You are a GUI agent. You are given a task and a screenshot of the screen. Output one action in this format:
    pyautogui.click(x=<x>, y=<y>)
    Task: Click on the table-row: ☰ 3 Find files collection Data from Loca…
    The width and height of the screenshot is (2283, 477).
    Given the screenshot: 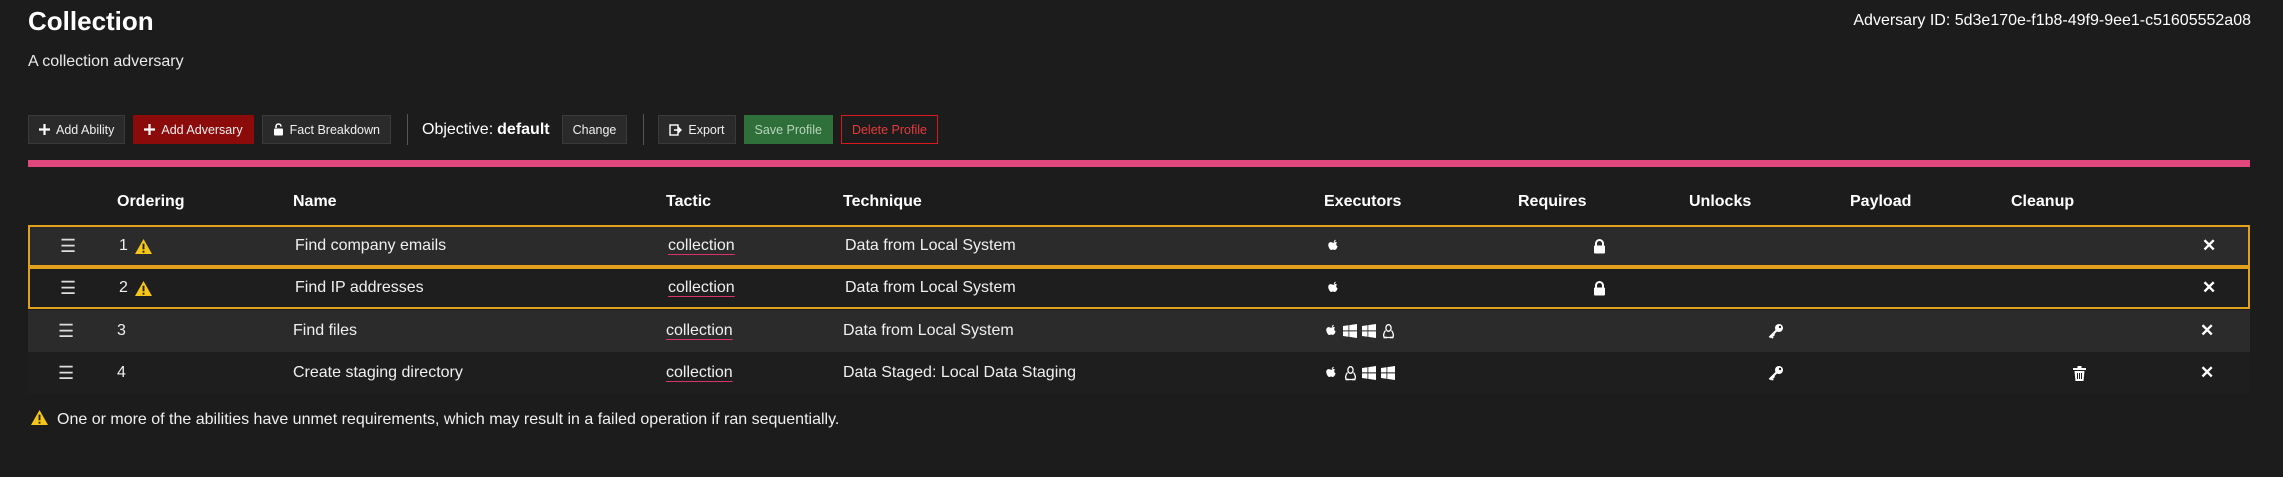 What is the action you would take?
    pyautogui.click(x=1139, y=331)
    